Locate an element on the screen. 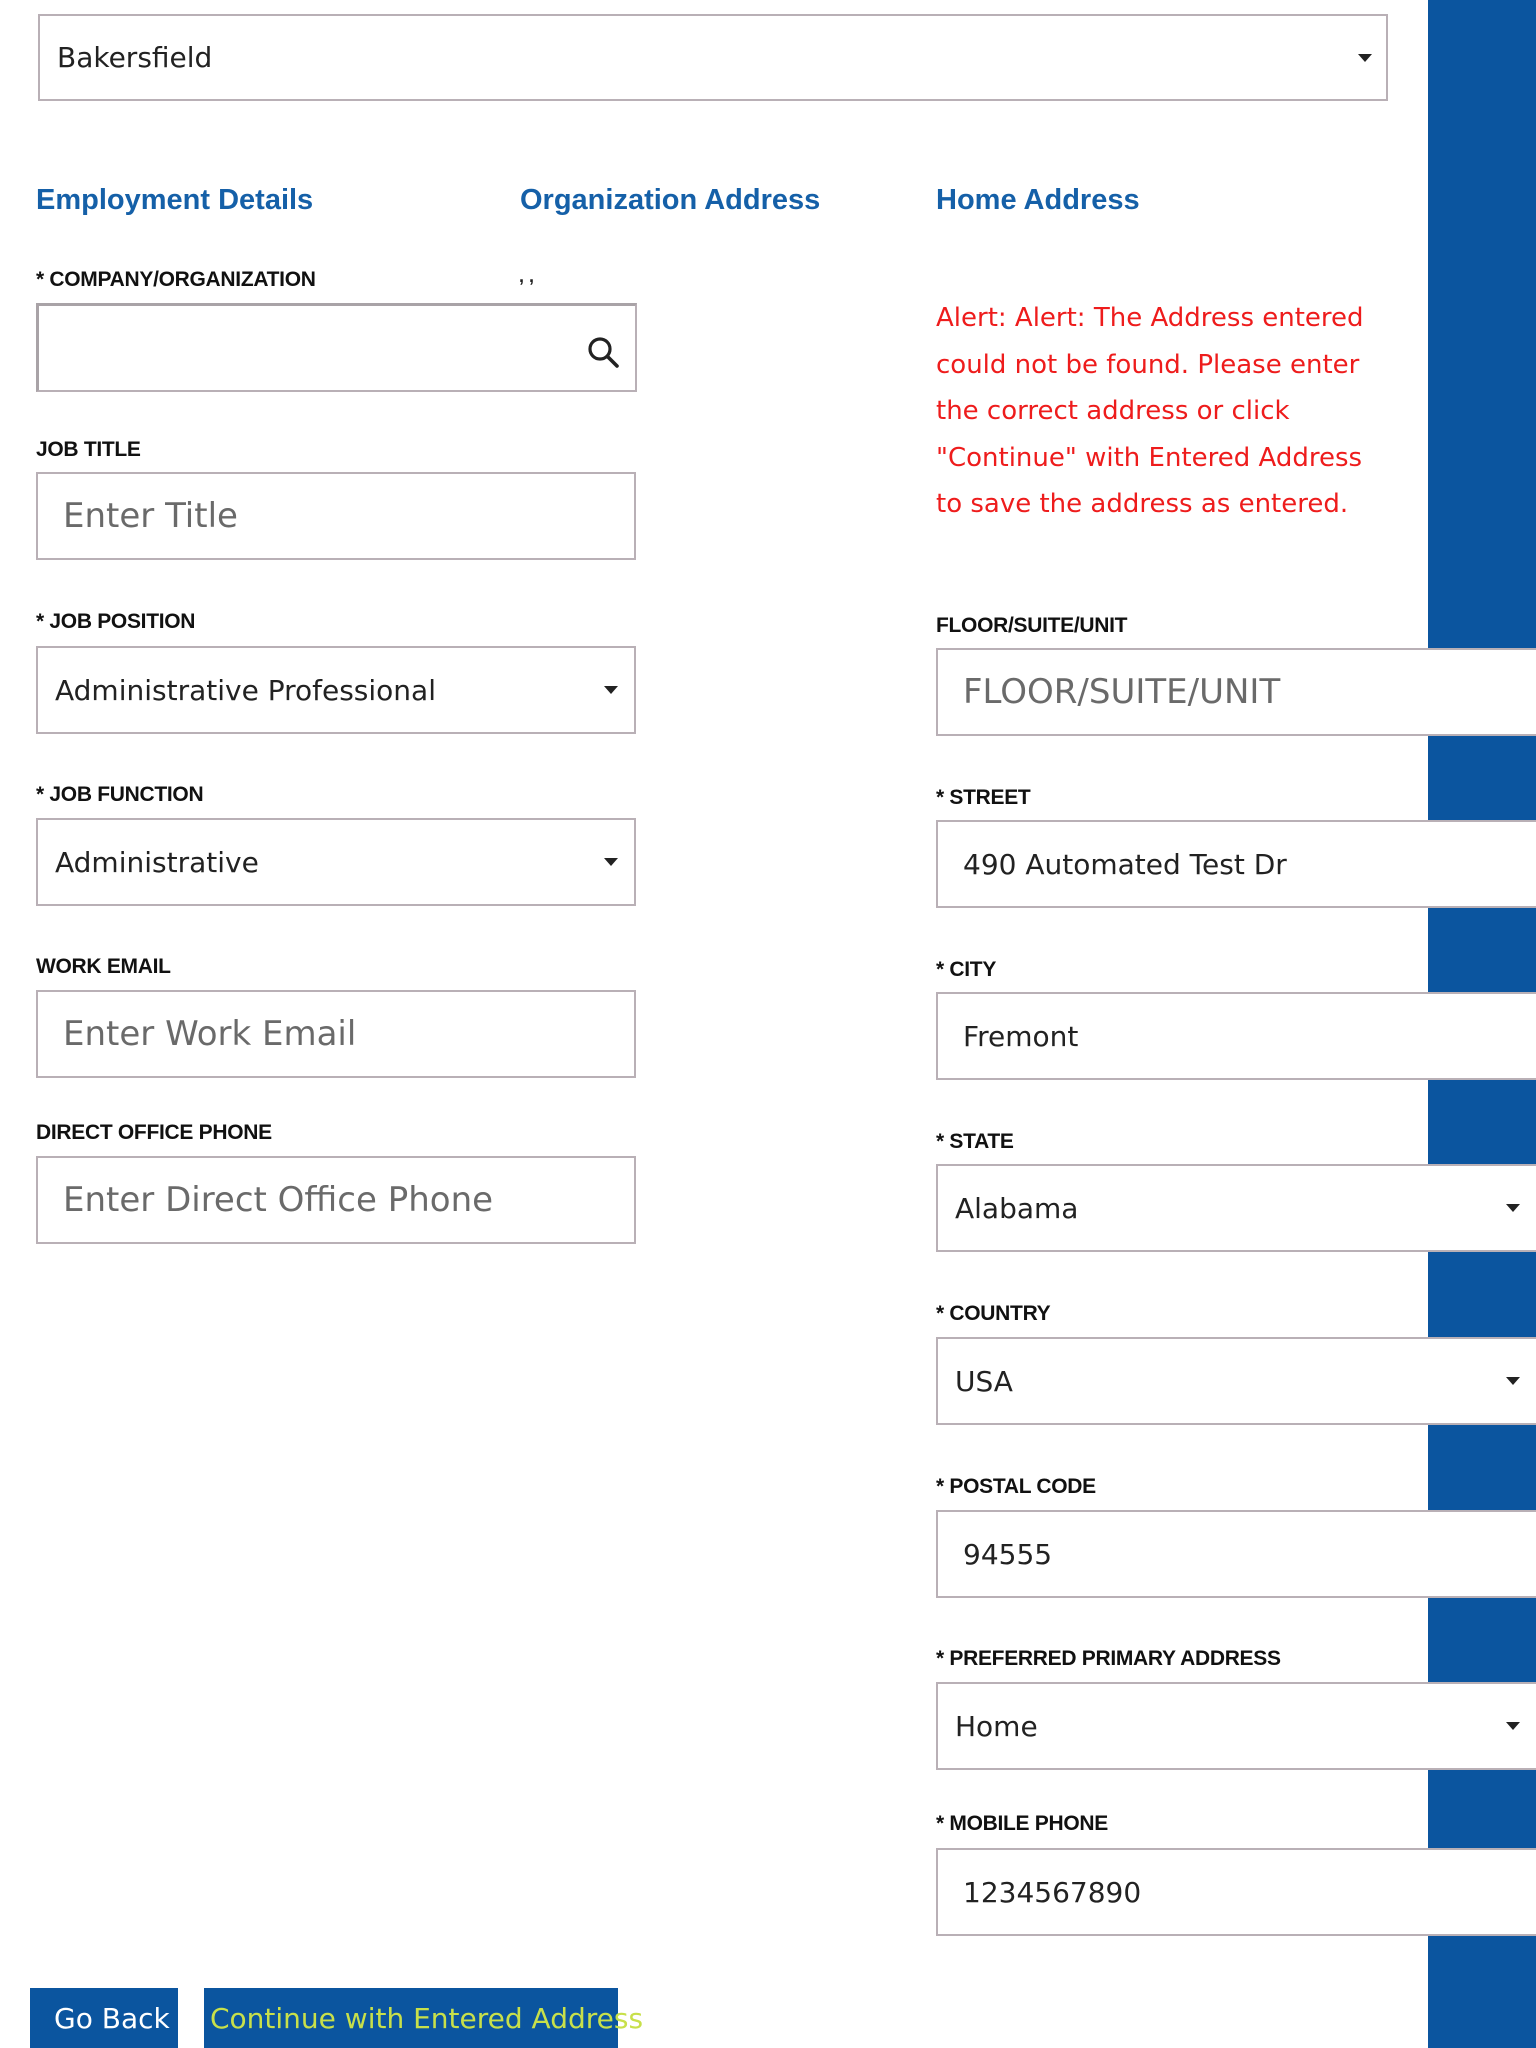 This screenshot has height=2048, width=1536. preferred-address-label: * PREFERRED PRIMARY ADDRESS is located at coordinates (1108, 1658).